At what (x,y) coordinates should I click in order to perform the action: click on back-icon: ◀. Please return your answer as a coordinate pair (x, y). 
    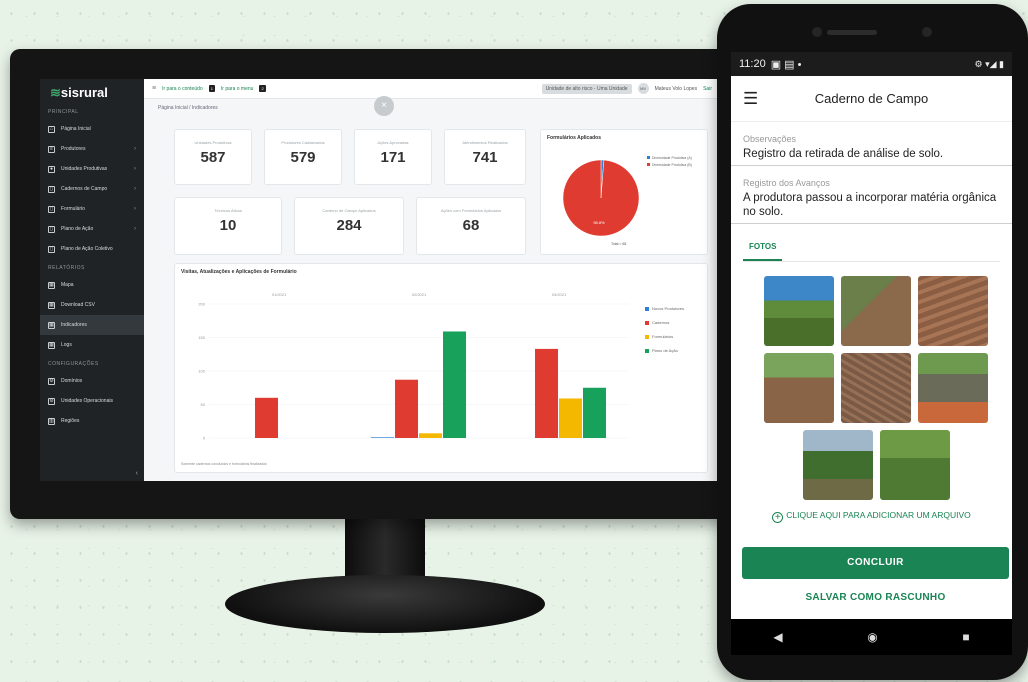
    Looking at the image, I should click on (777, 637).